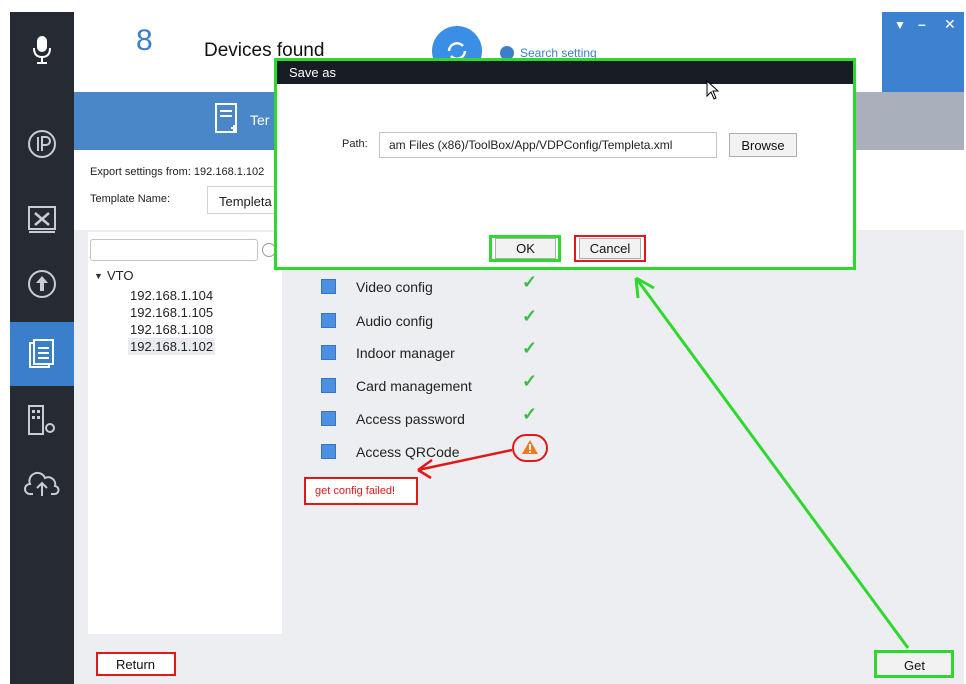  I want to click on return-button: Return, so click(136, 664).